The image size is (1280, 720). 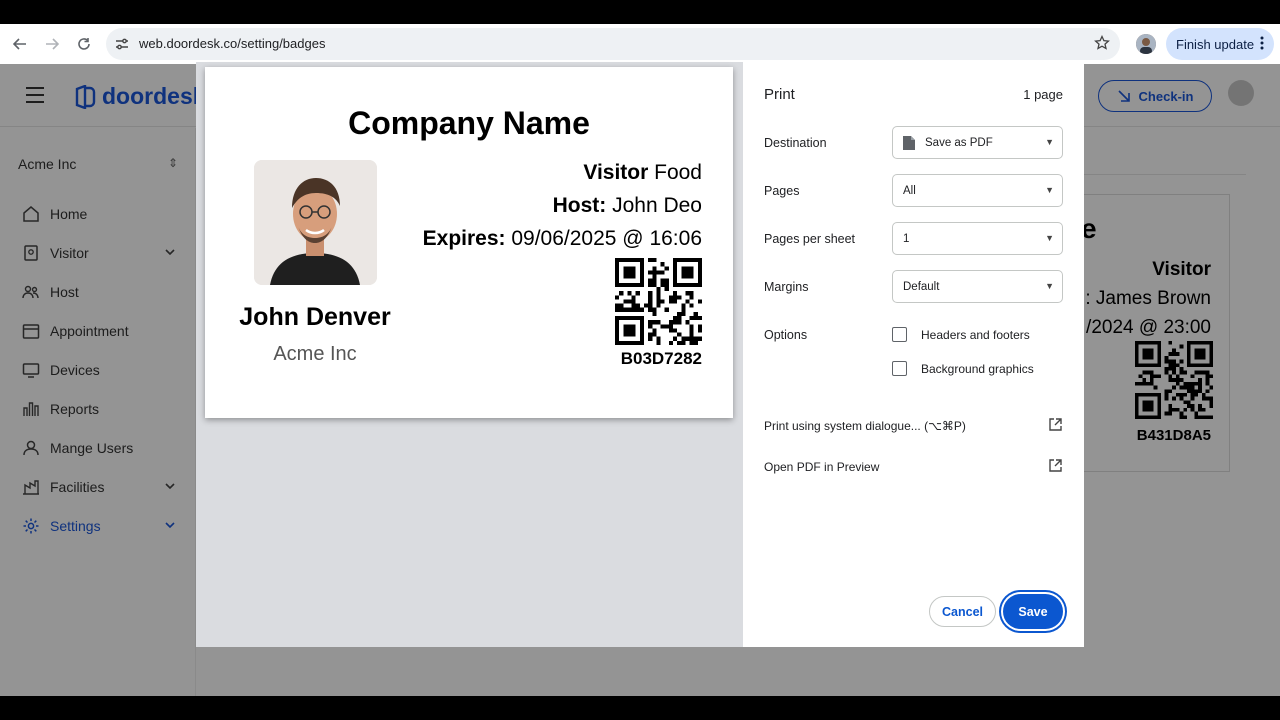 I want to click on headers-footers-option: Headers and footers, so click(x=961, y=334).